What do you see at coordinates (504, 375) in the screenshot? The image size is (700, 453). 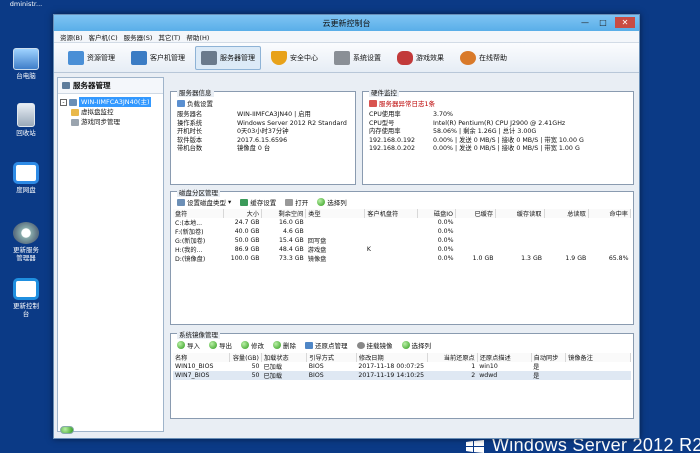 I see `cell: wdwd` at bounding box center [504, 375].